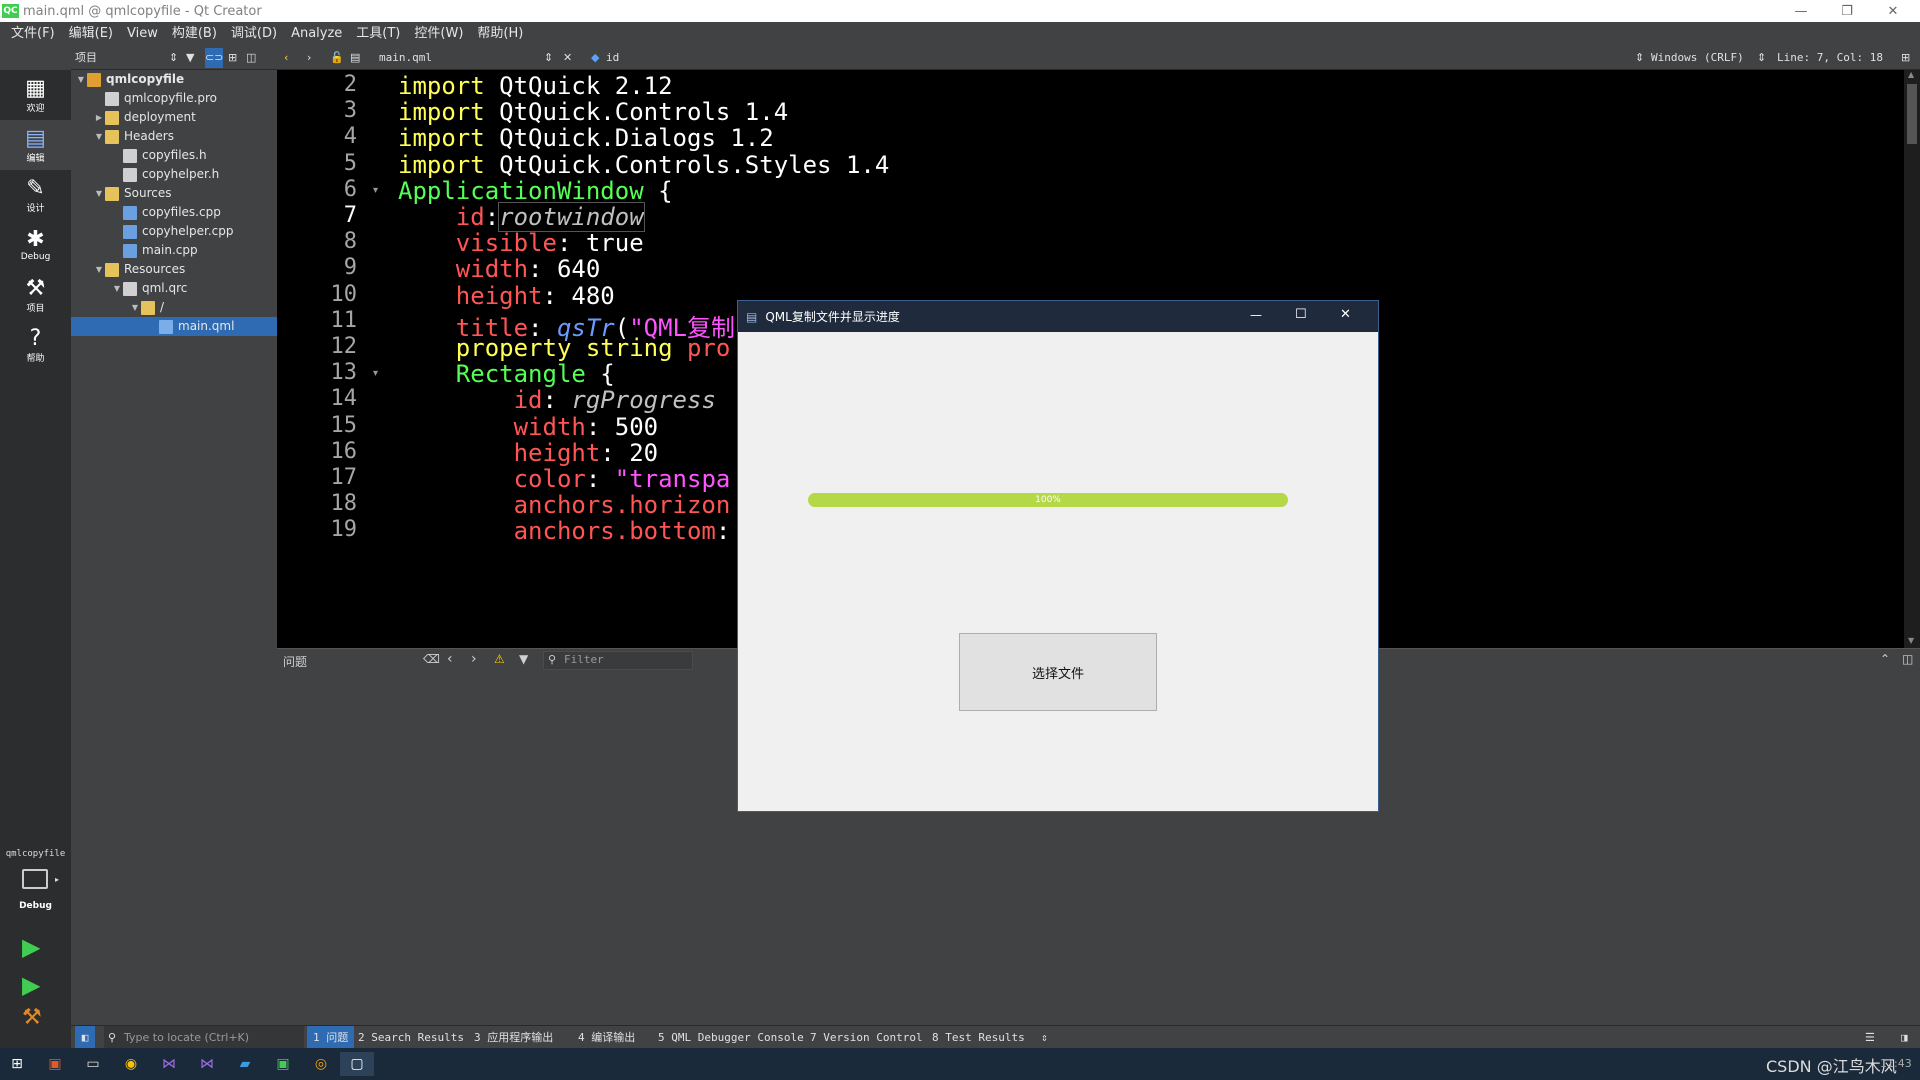 The image size is (1920, 1080). I want to click on menu-item: 编辑(E), so click(91, 34).